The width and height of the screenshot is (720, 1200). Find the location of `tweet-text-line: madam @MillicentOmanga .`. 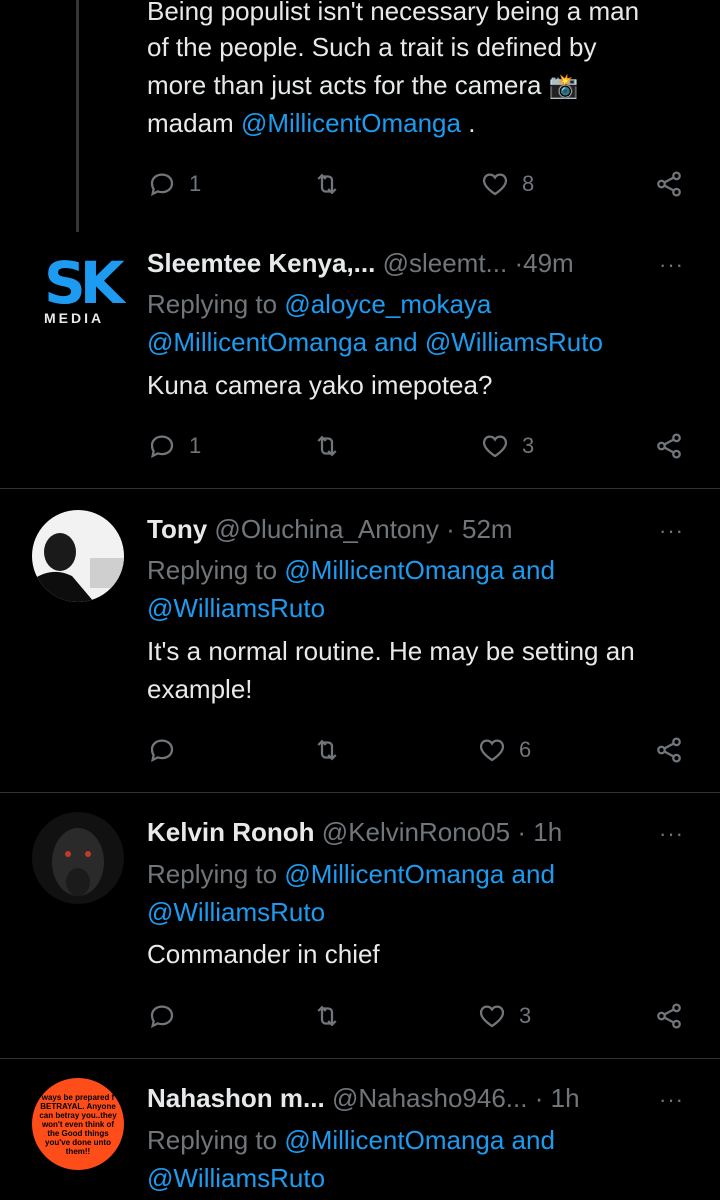

tweet-text-line: madam @MillicentOmanga . is located at coordinates (311, 123).